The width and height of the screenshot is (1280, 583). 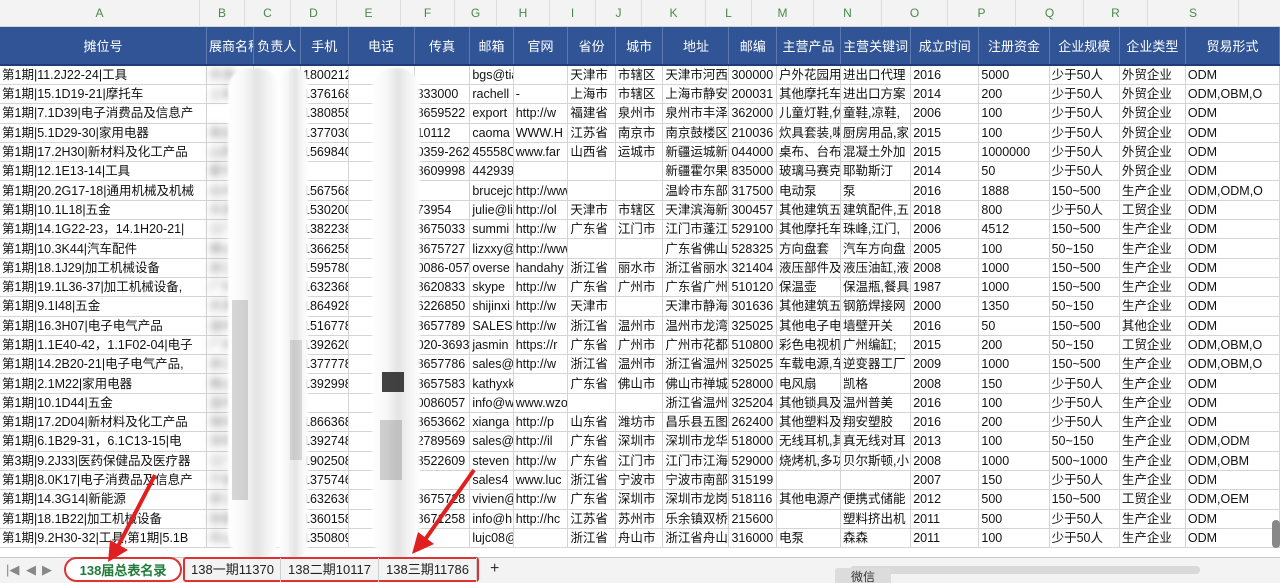 I want to click on table-cell: 车载电源,车, so click(x=809, y=364).